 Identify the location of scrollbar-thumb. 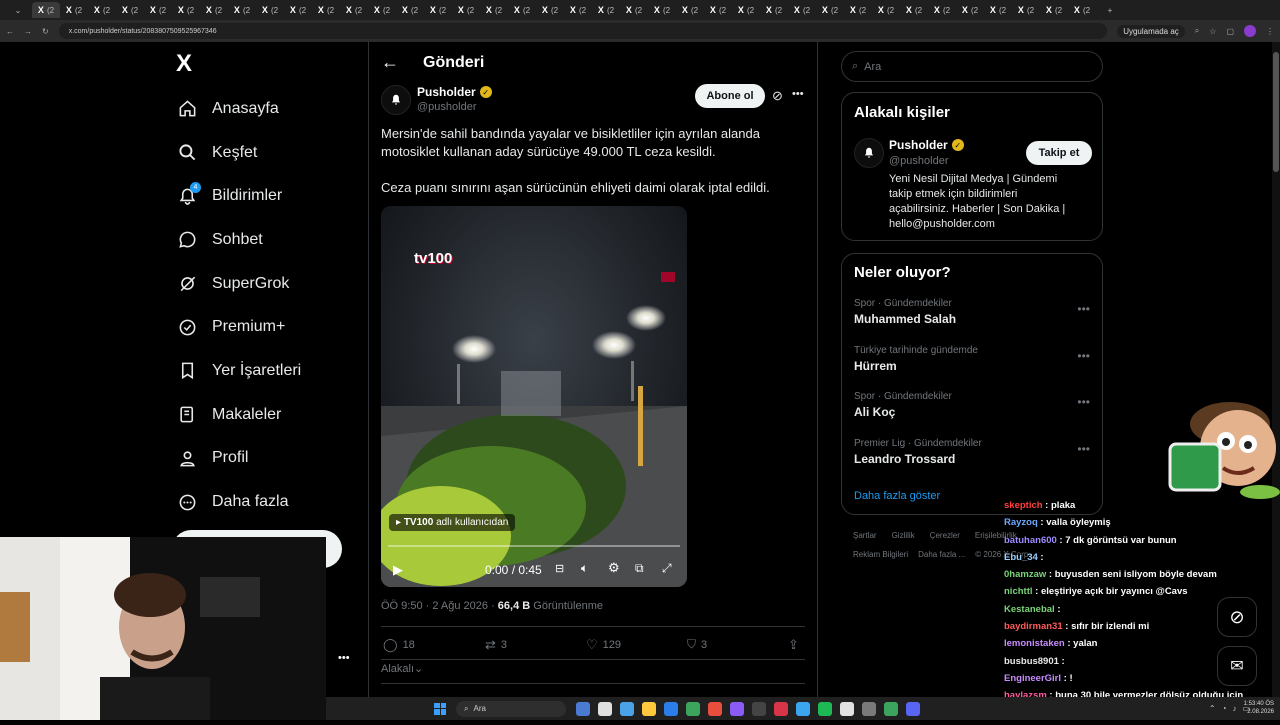
(1276, 112).